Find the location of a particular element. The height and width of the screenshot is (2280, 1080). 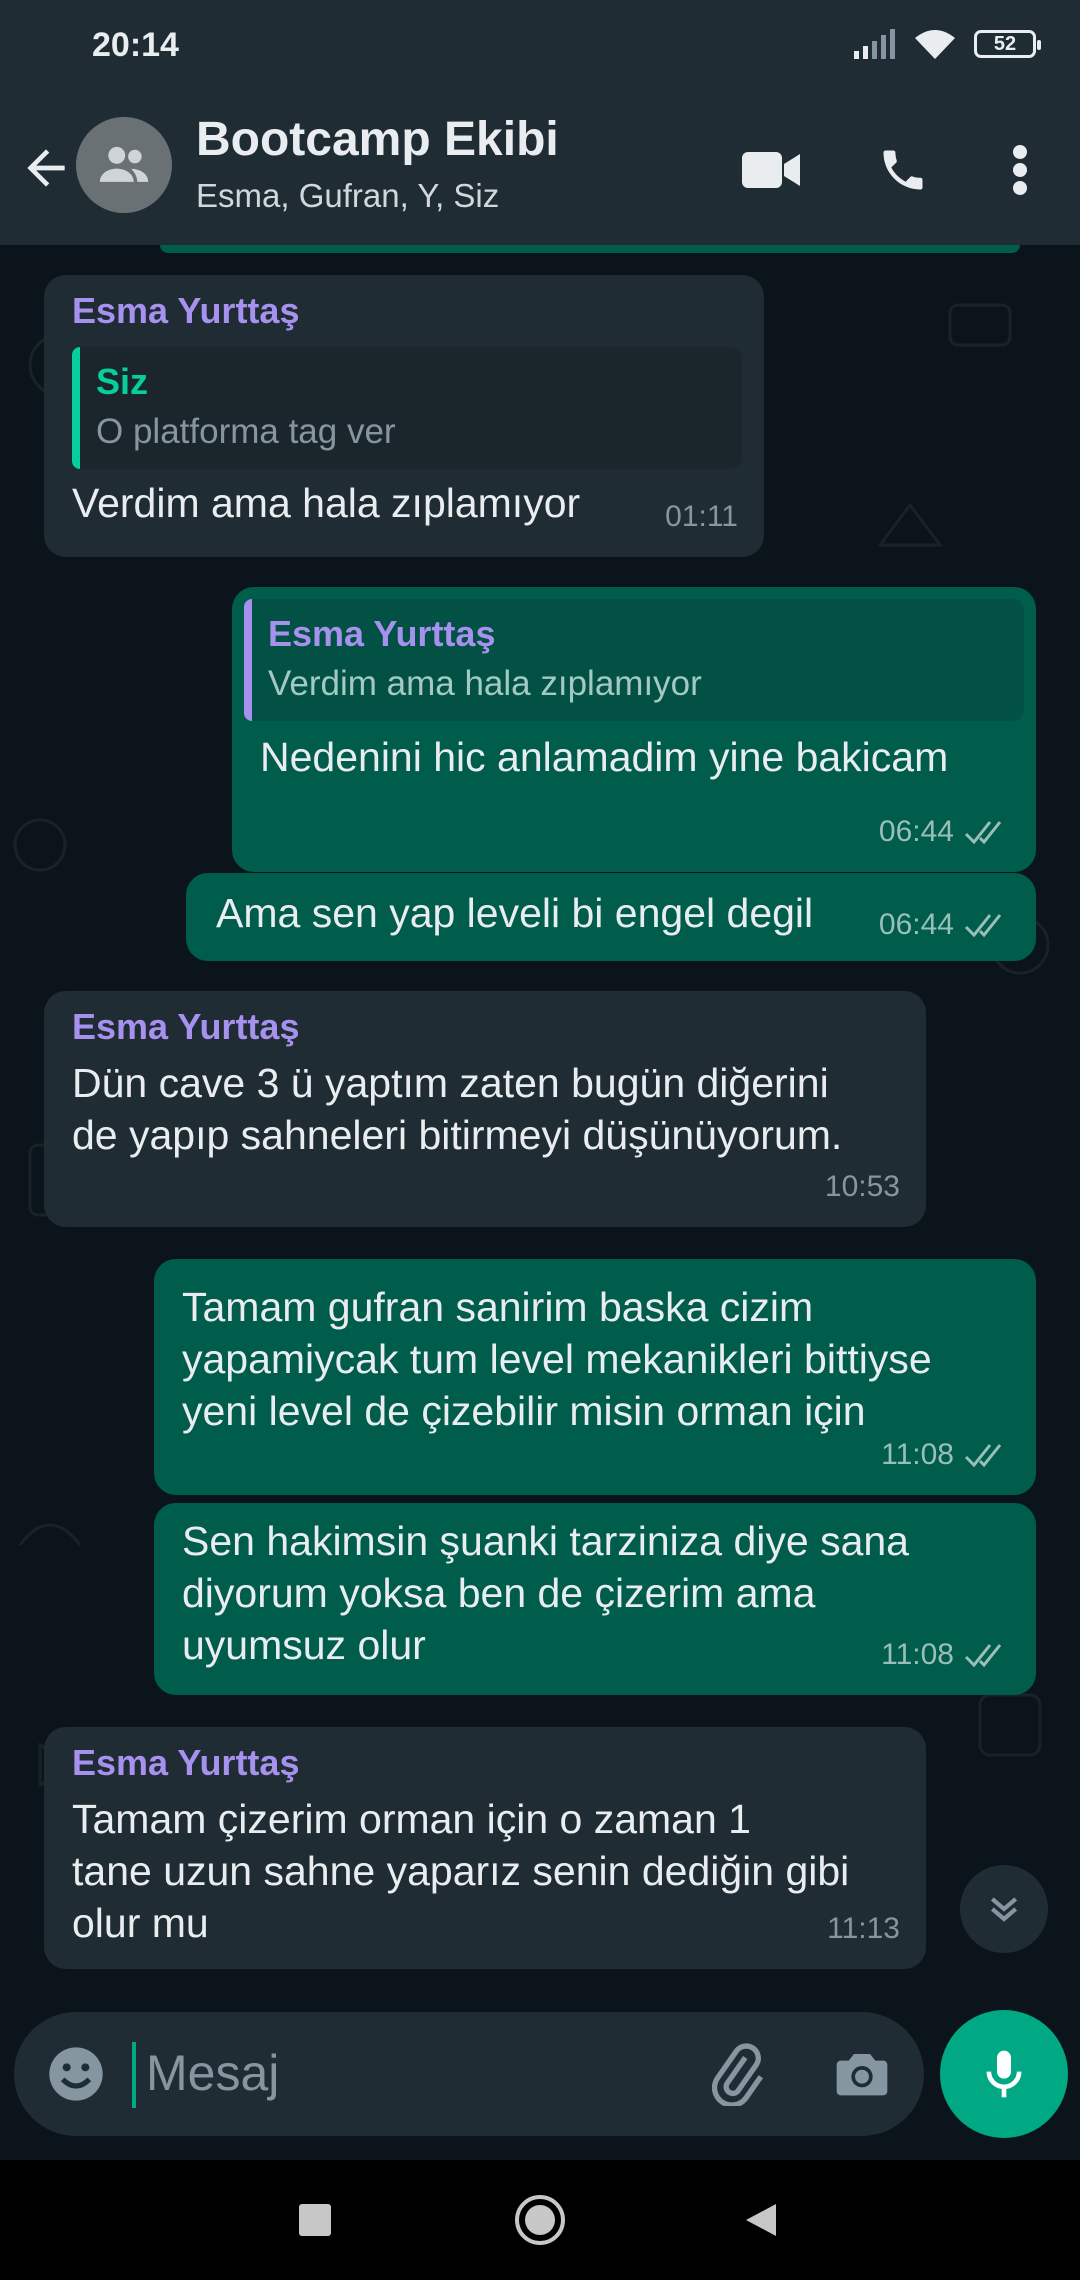

square-icon is located at coordinates (315, 2220).